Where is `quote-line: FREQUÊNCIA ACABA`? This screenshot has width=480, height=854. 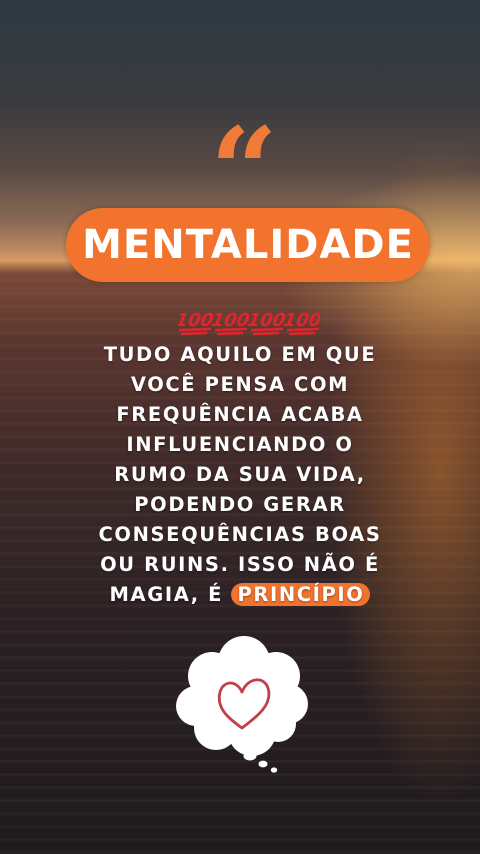
quote-line: FREQUÊNCIA ACABA is located at coordinates (240, 414).